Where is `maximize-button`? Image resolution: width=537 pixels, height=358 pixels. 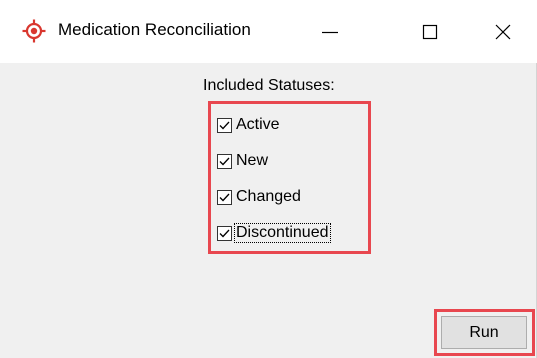 maximize-button is located at coordinates (430, 31).